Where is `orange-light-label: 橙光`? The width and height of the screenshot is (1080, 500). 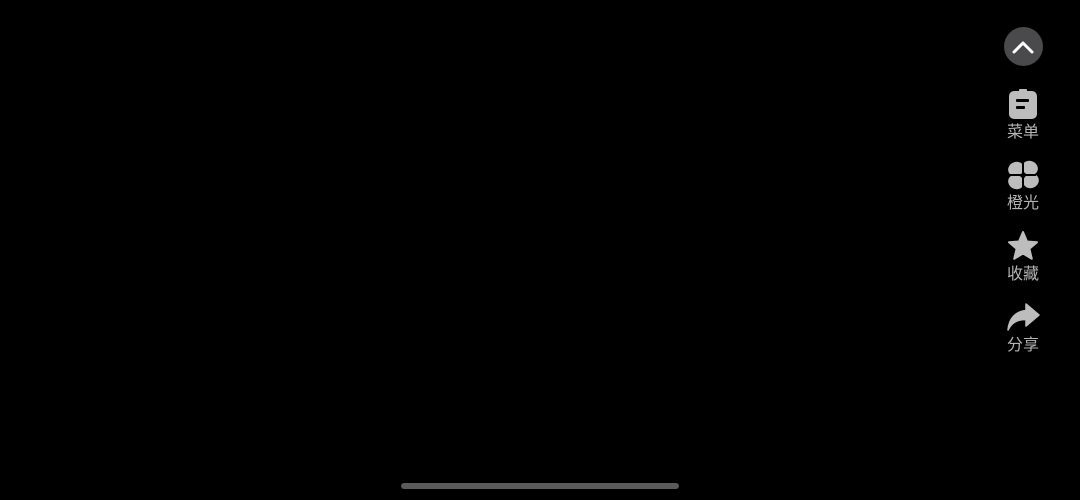 orange-light-label: 橙光 is located at coordinates (1022, 202).